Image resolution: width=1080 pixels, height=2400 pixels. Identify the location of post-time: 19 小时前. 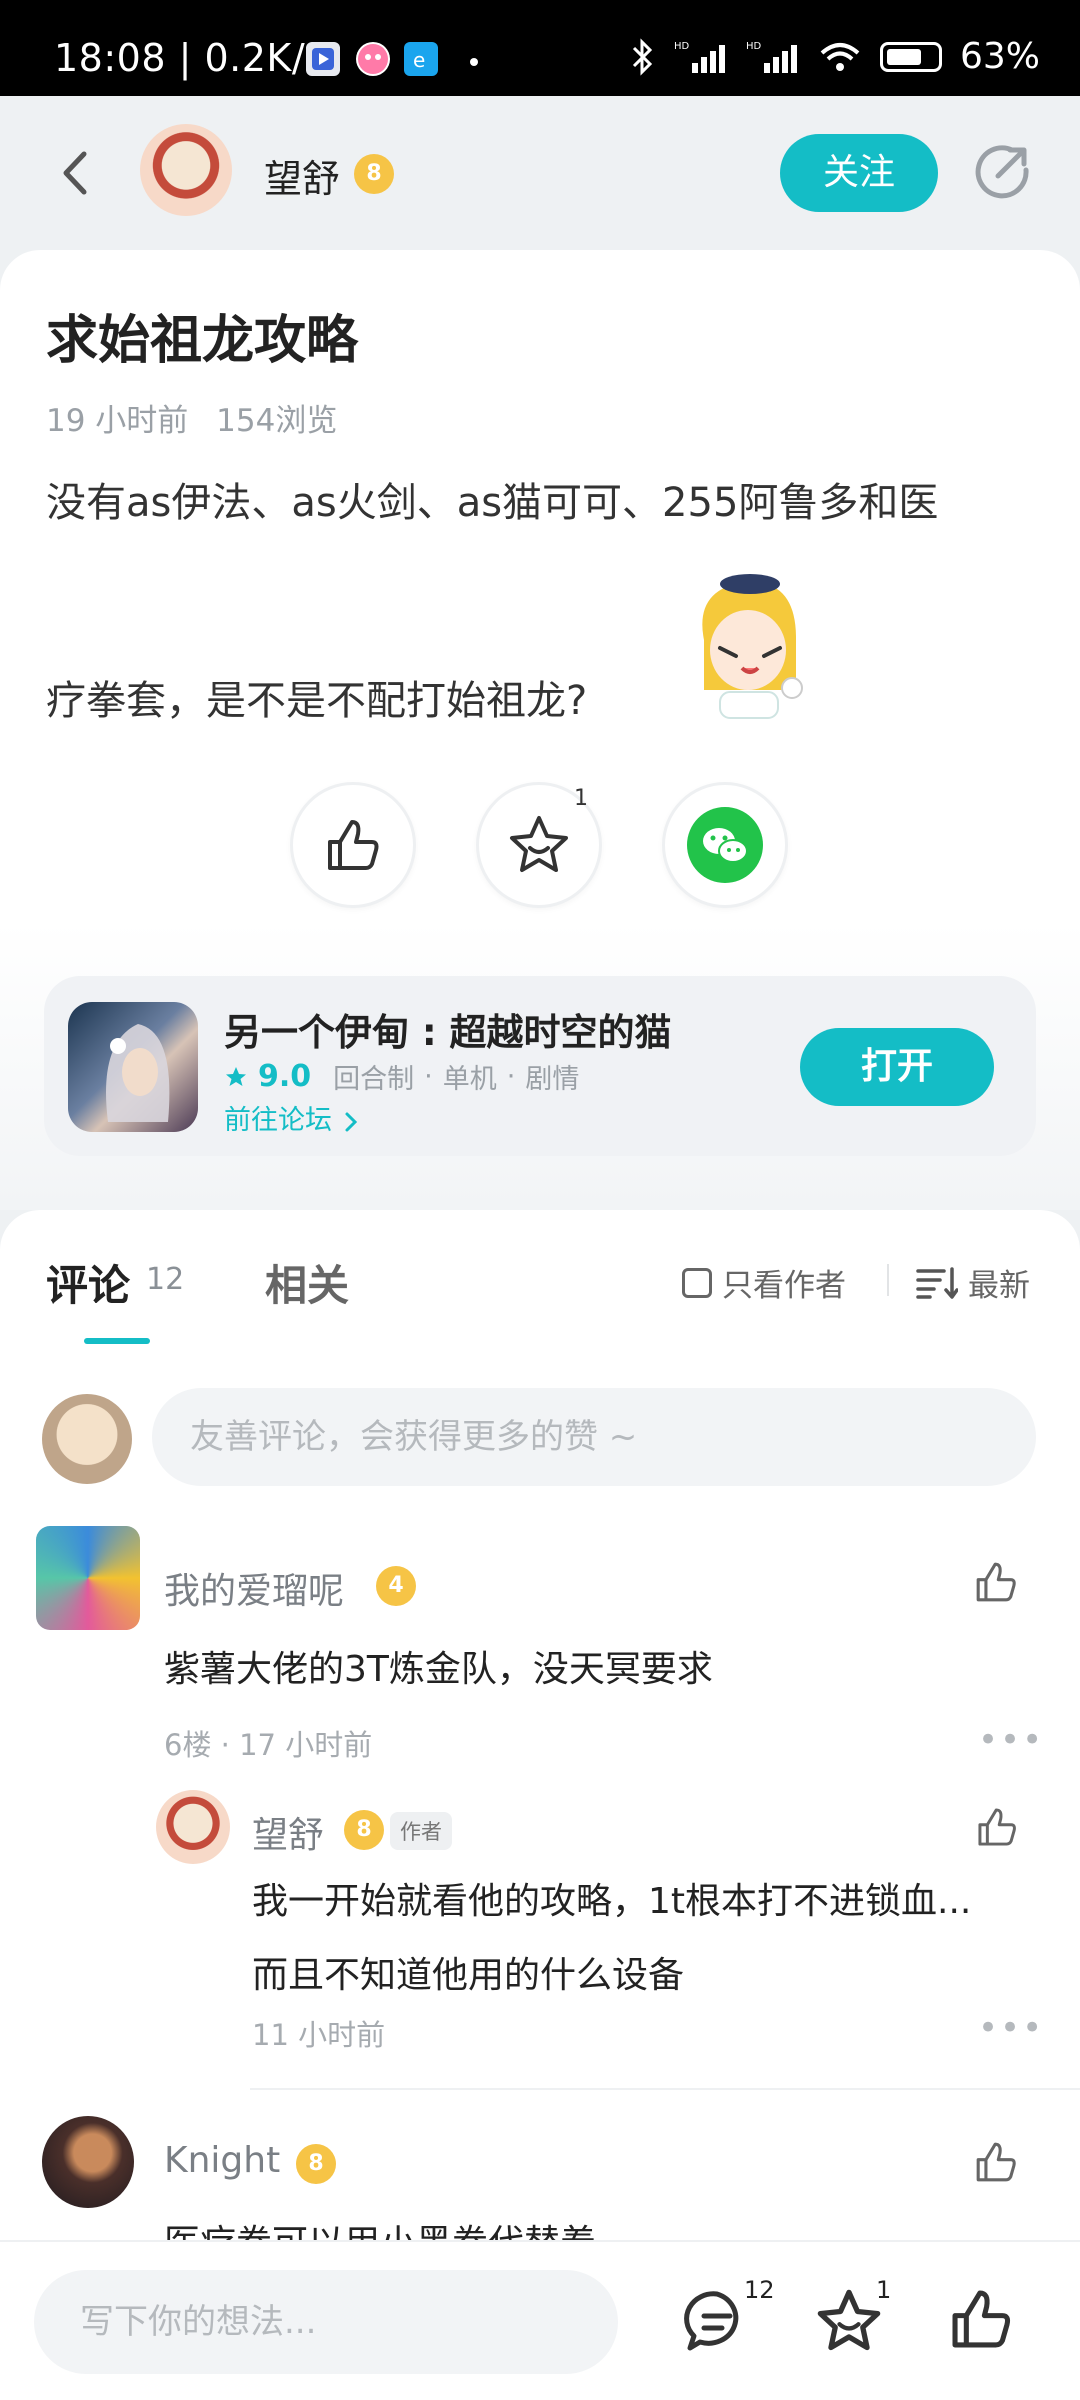
(117, 421).